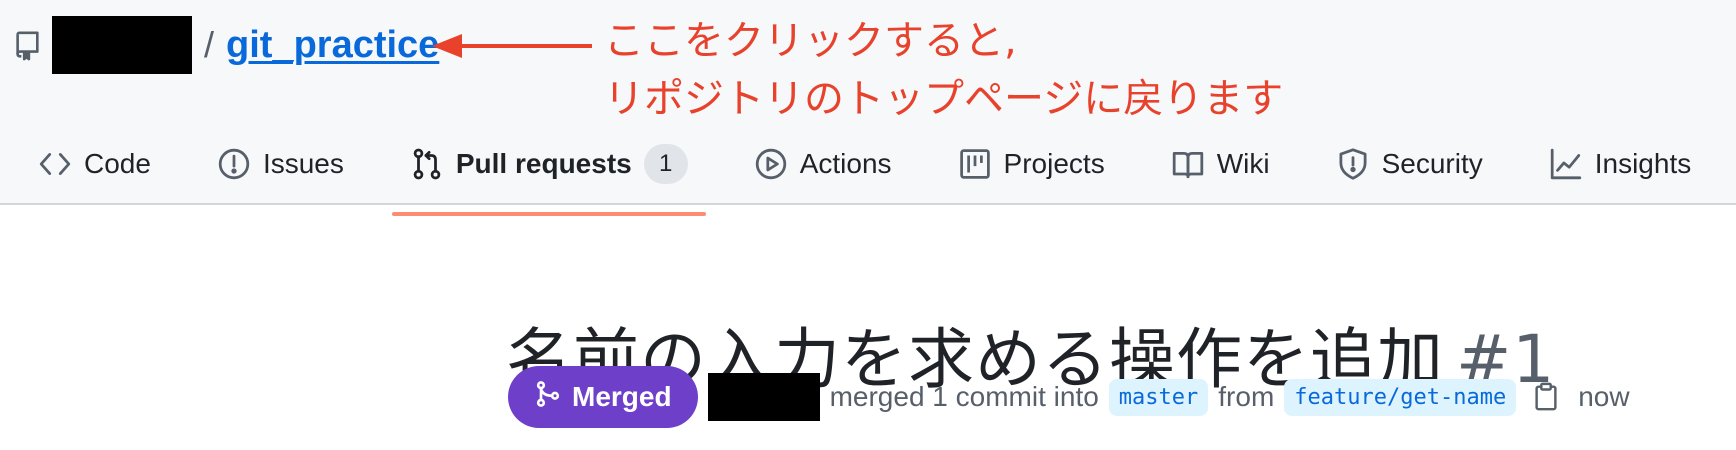 The image size is (1736, 450). I want to click on play-icon, so click(771, 164).